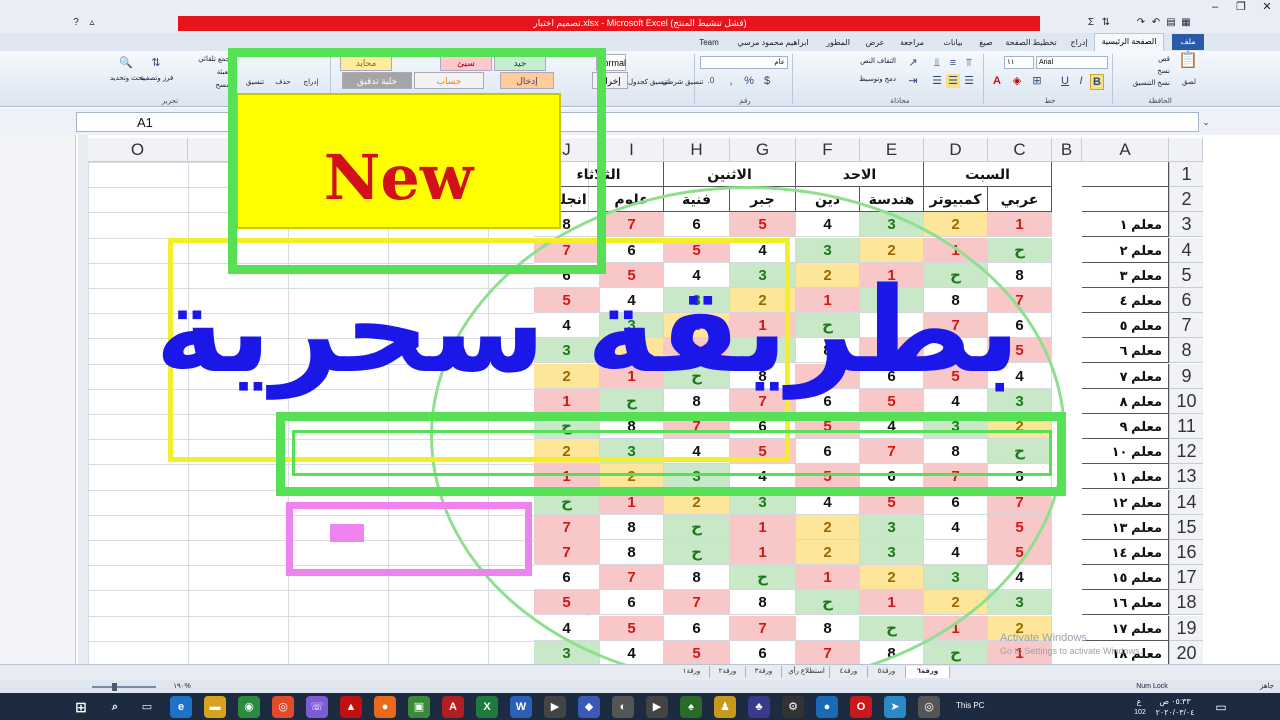 This screenshot has width=1280, height=720. I want to click on teacher-name: معلم ٨, so click(1125, 401).